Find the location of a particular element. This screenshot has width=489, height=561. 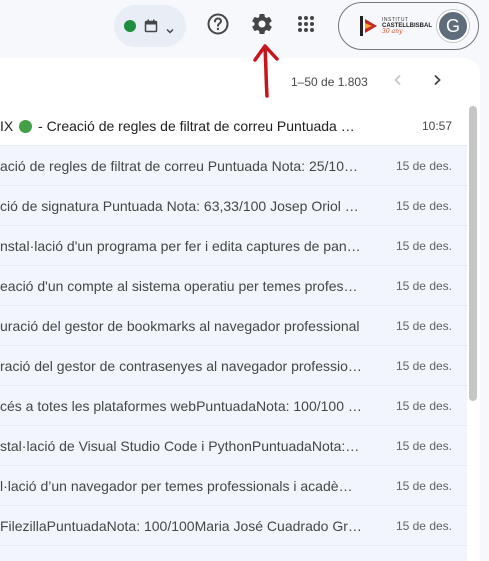

status-selector is located at coordinates (150, 26).